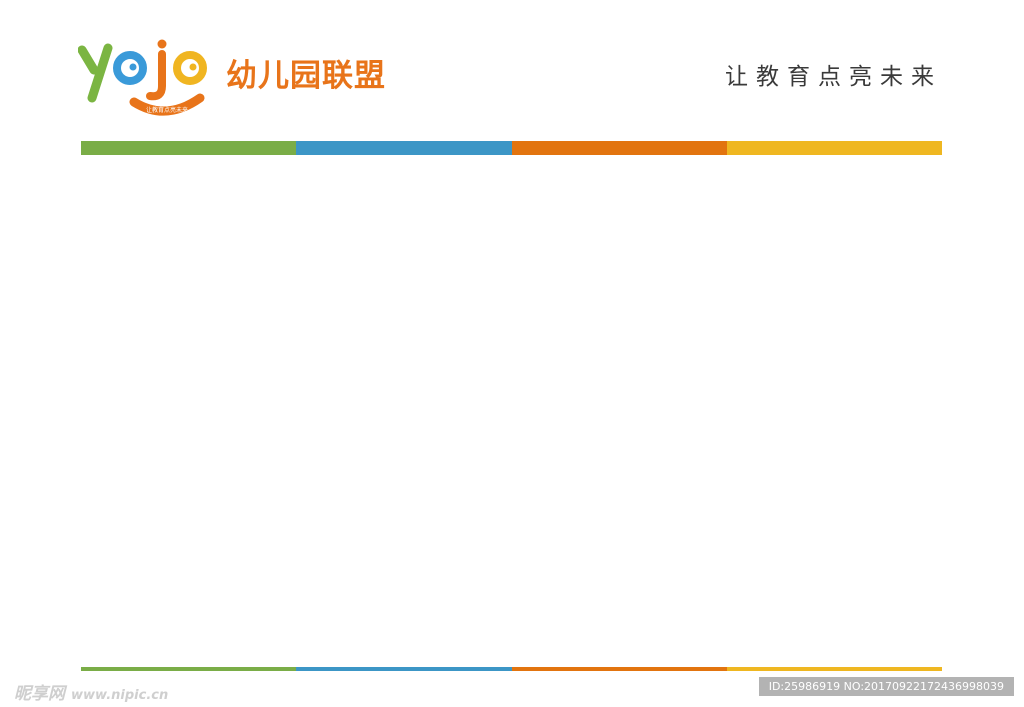  Describe the element at coordinates (95, 73) in the screenshot. I see `logo-letter-y` at that location.